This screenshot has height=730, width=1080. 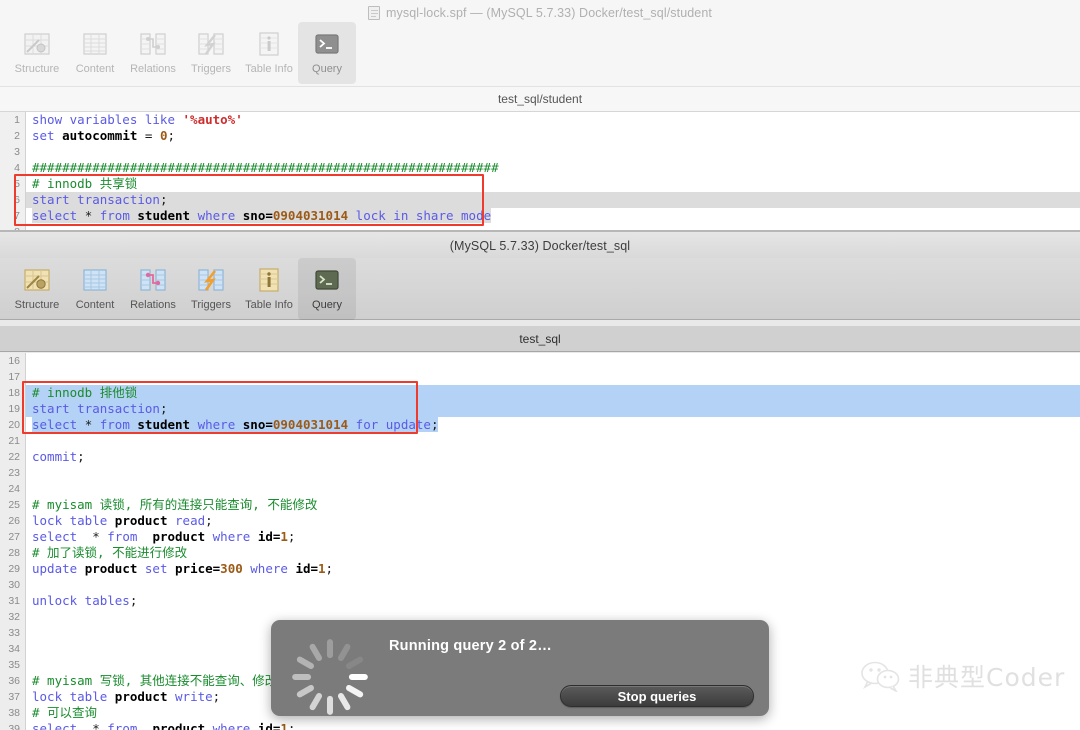 What do you see at coordinates (330, 677) in the screenshot?
I see `loading-spinner-icon` at bounding box center [330, 677].